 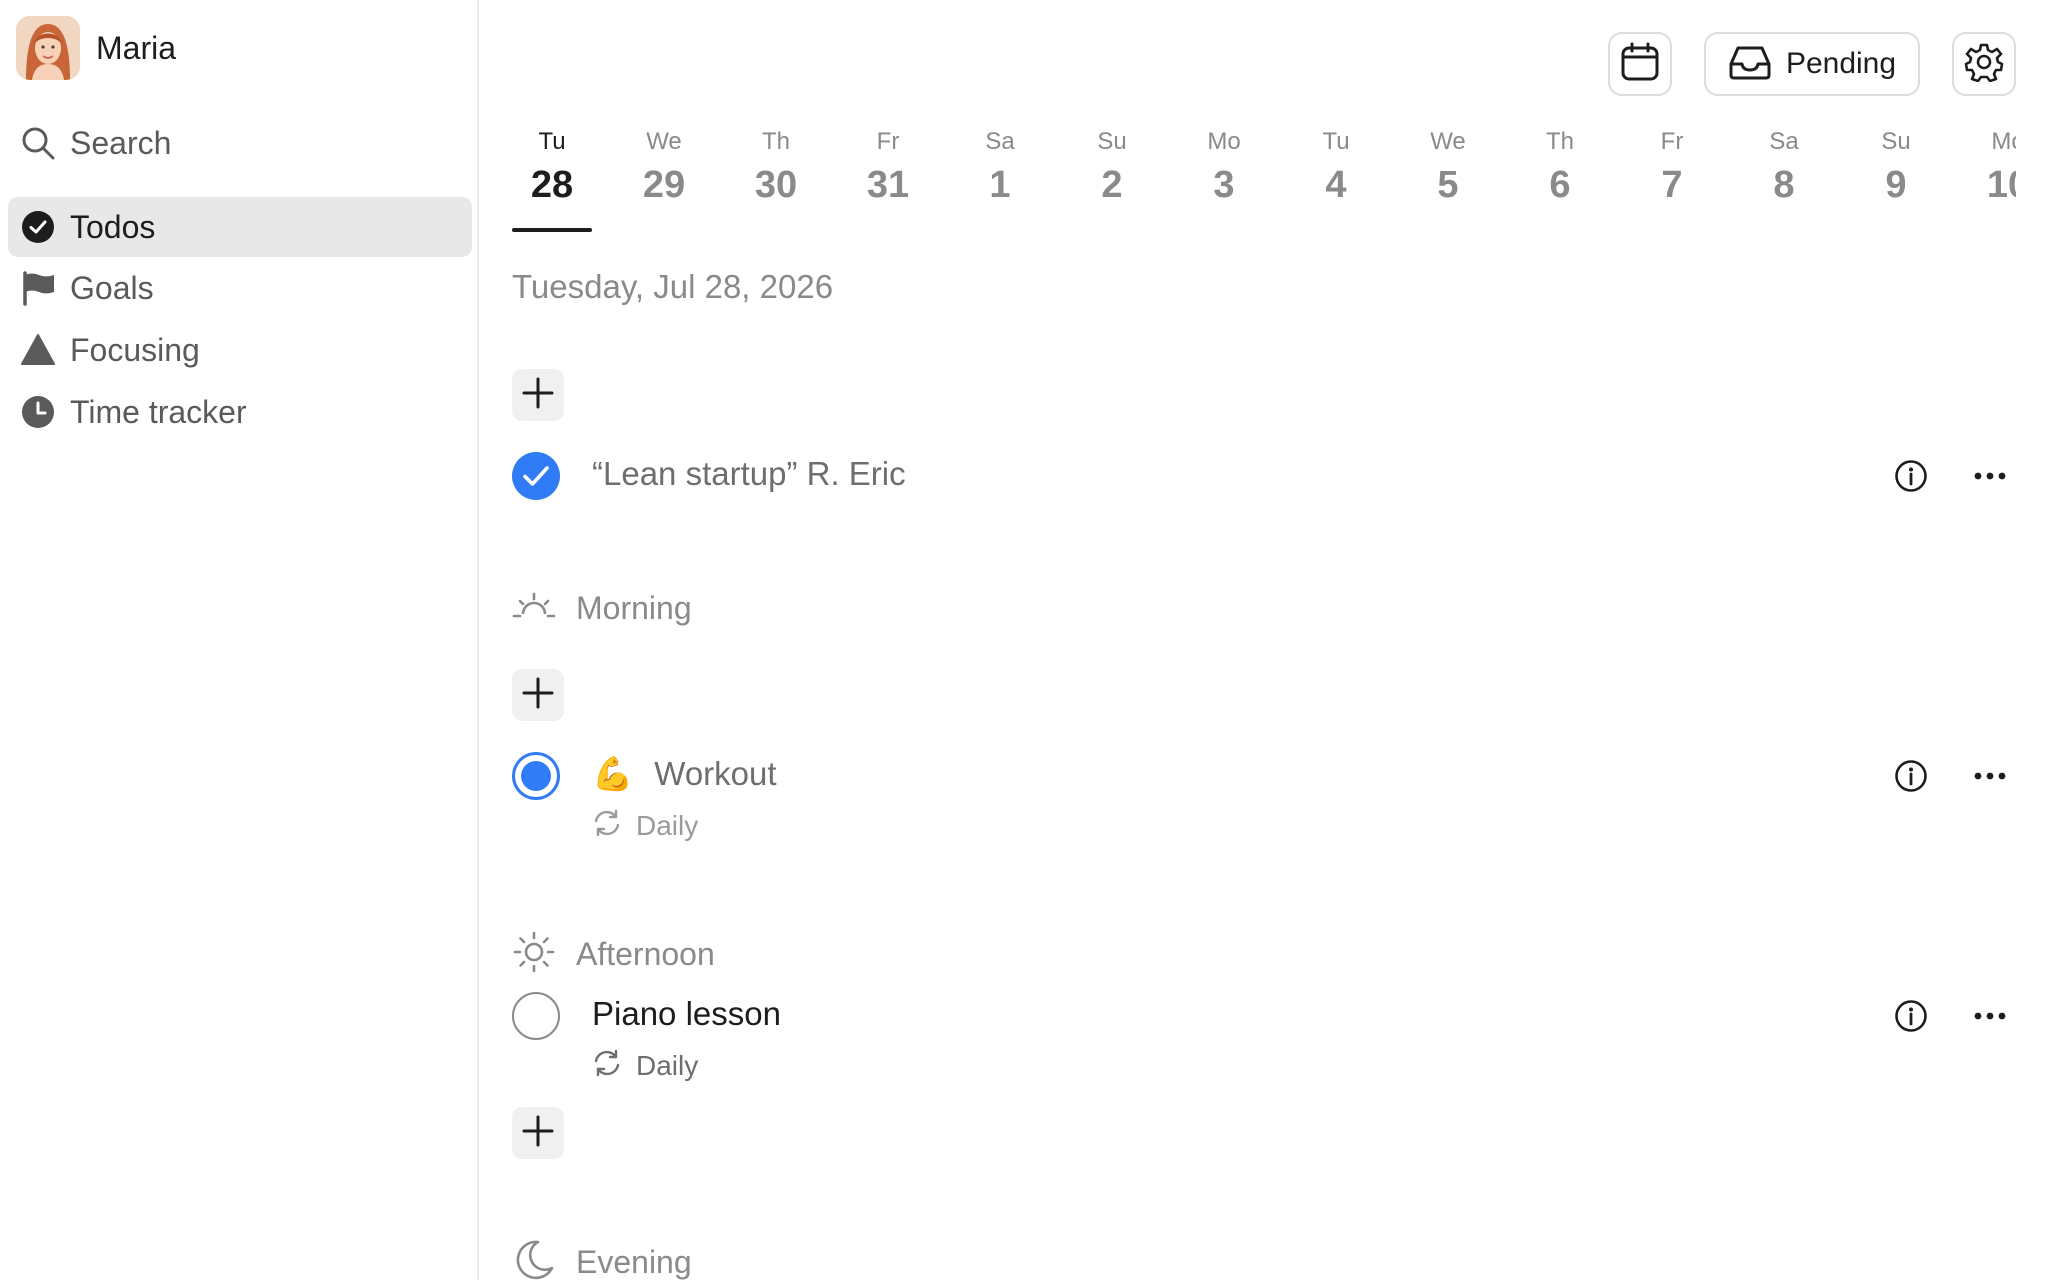 I want to click on sunrise-icon, so click(x=534, y=608).